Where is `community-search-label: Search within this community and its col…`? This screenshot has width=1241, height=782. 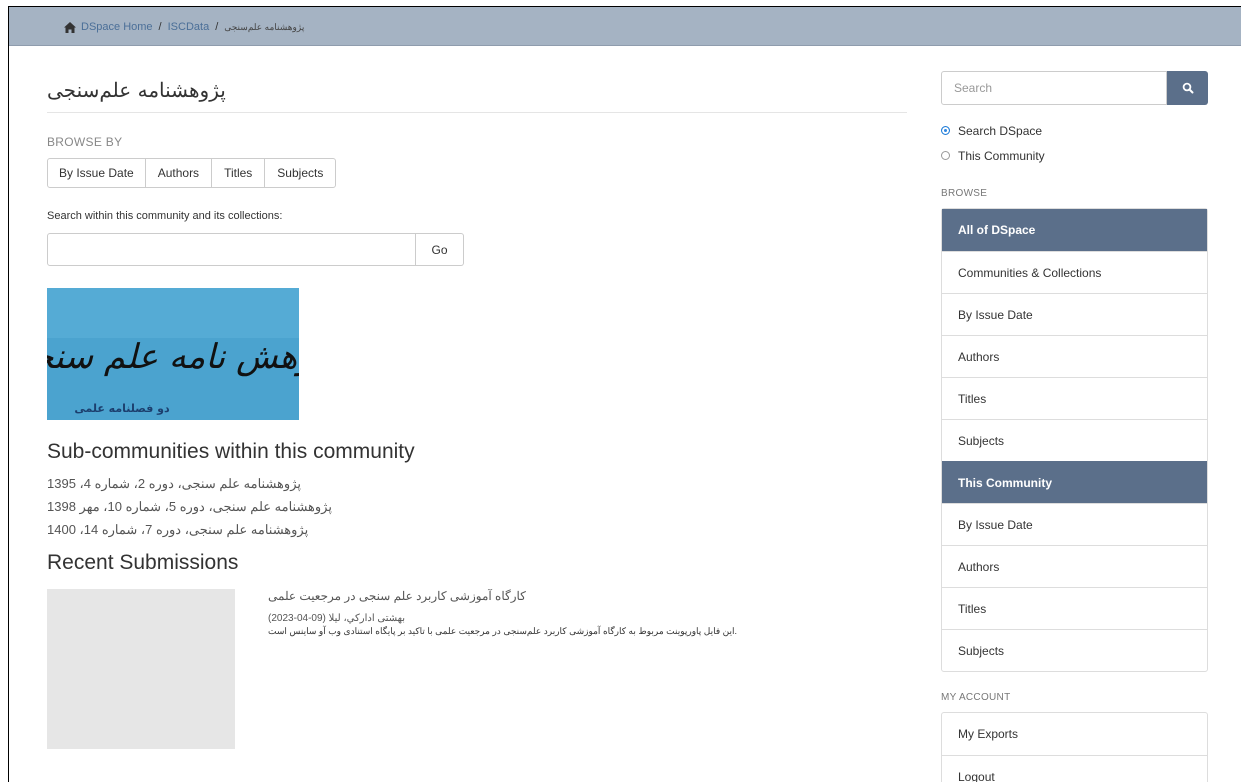
community-search-label: Search within this community and its col… is located at coordinates (165, 216).